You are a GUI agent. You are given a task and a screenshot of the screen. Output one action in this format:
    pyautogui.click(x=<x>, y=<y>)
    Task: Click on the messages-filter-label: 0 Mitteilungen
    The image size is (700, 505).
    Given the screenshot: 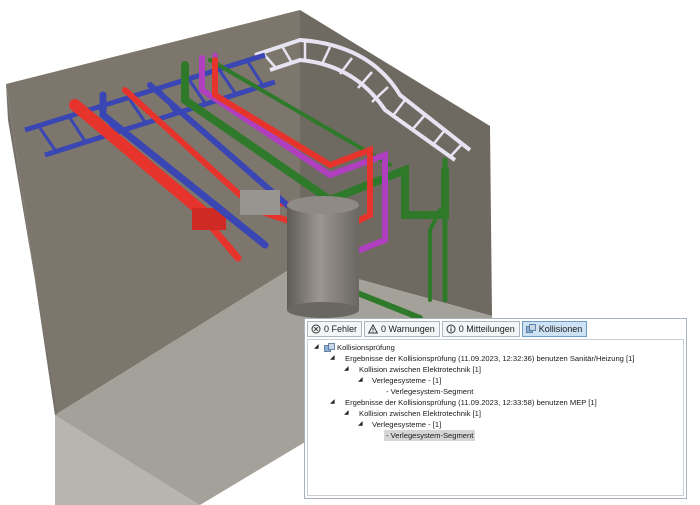 What is the action you would take?
    pyautogui.click(x=486, y=329)
    